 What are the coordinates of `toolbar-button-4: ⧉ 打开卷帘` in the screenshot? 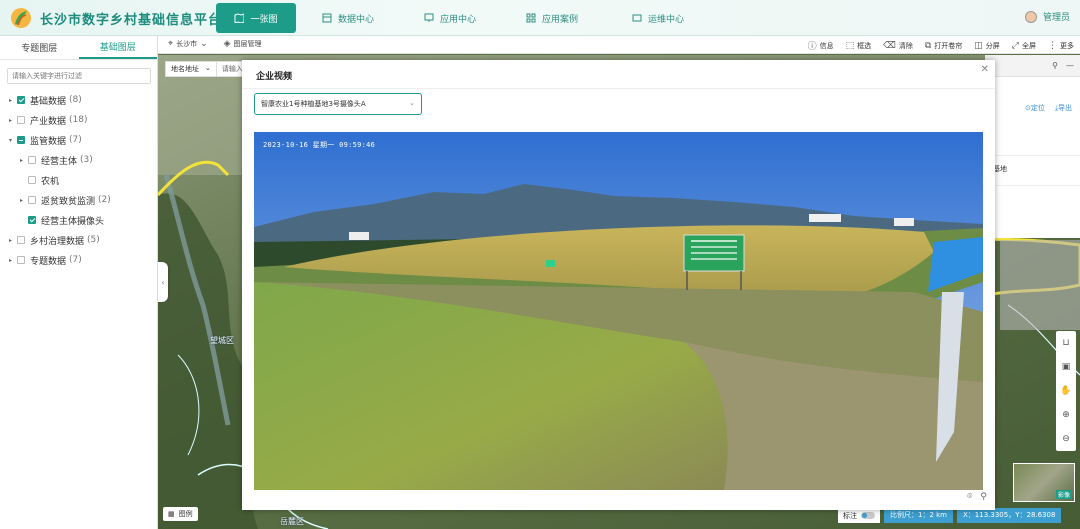 It's located at (943, 45).